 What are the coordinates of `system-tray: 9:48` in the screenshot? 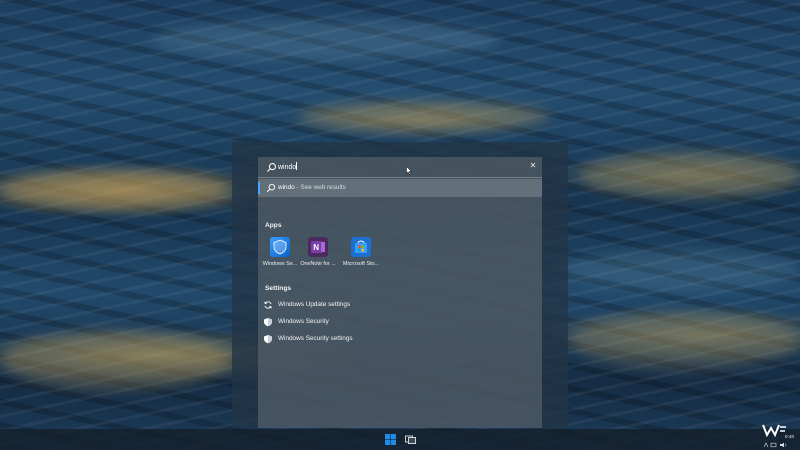 It's located at (775, 436).